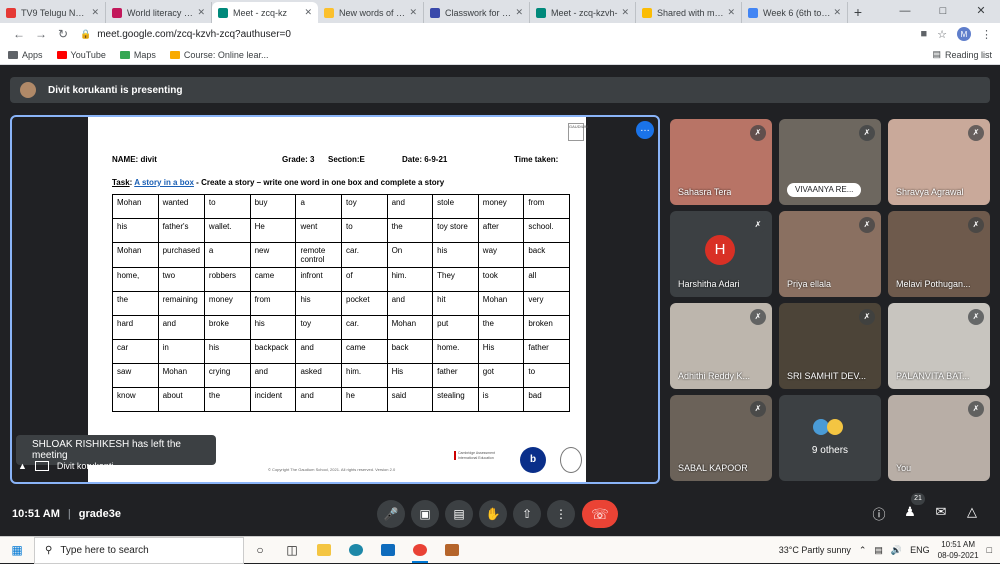  Describe the element at coordinates (943, 11) in the screenshot. I see `maximize-icon: □` at that location.